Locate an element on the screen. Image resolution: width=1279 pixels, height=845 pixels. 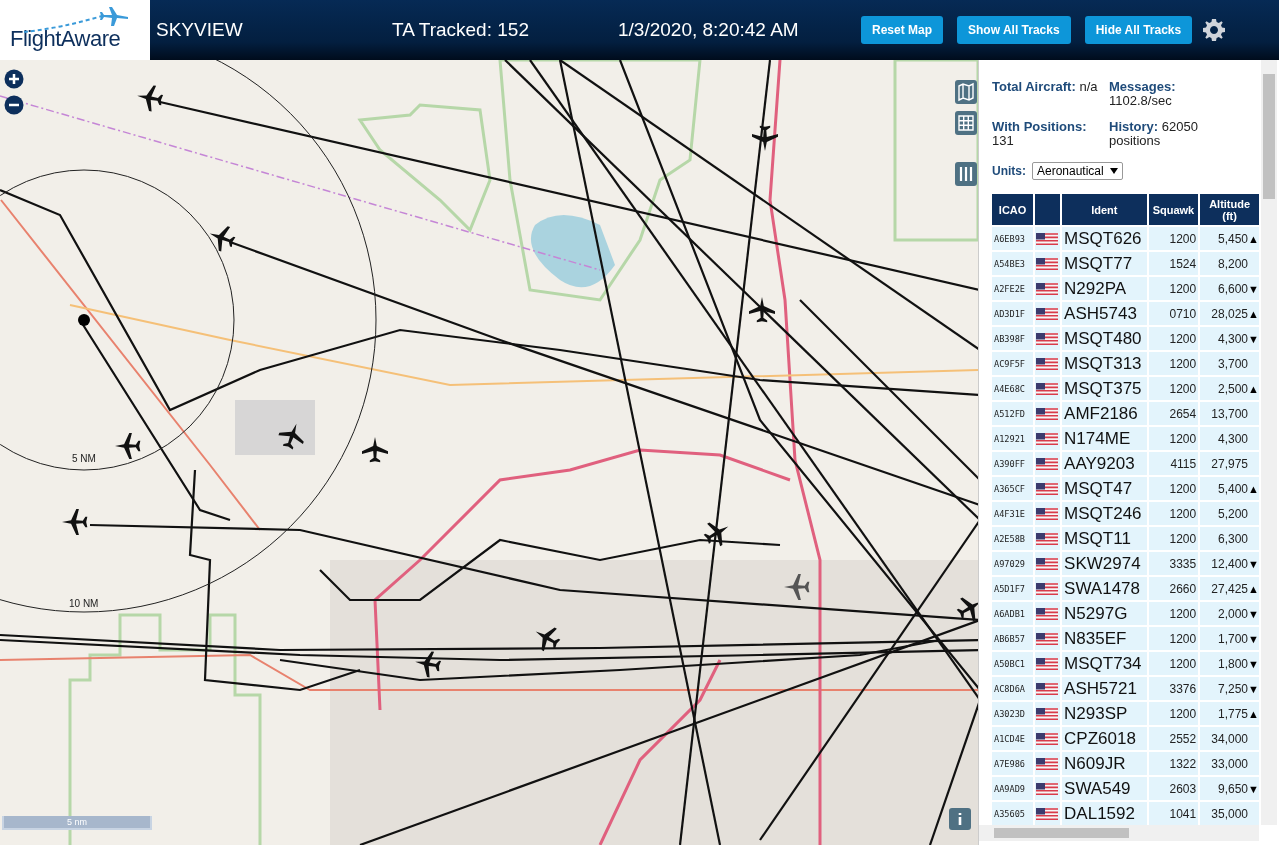
icao-cell: A97029 is located at coordinates (1013, 563).